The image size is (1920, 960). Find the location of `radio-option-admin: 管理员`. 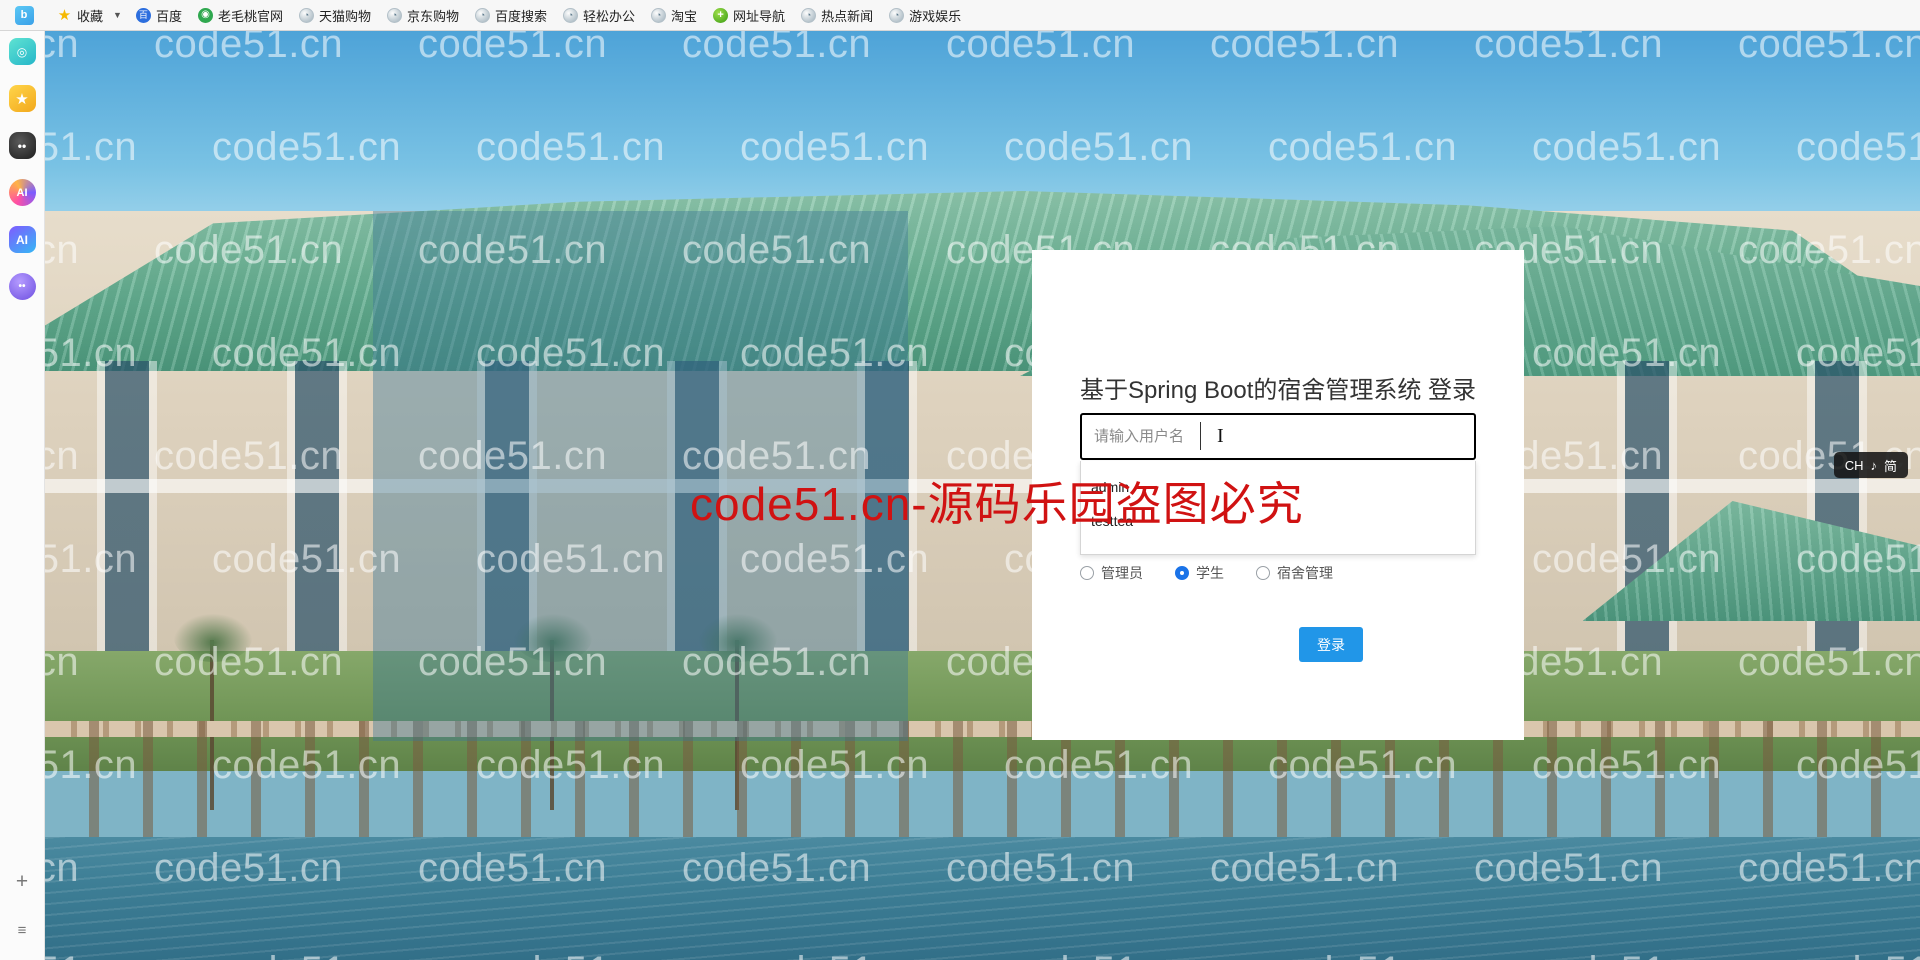

radio-option-admin: 管理员 is located at coordinates (1111, 573).